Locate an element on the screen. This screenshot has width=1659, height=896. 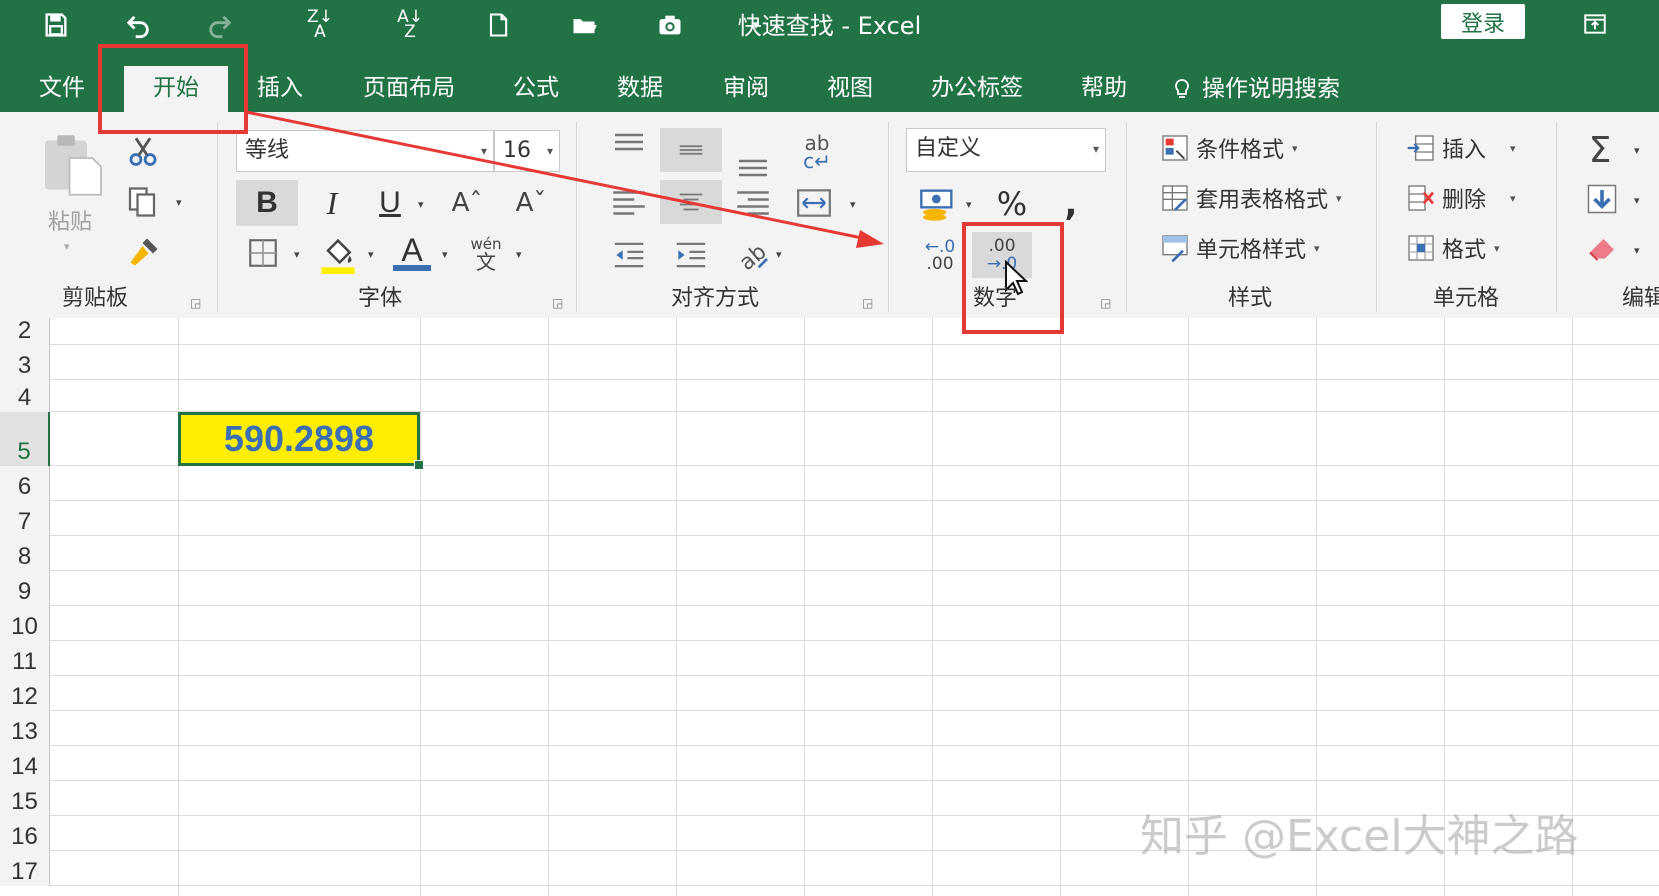
middle-align-icon is located at coordinates (691, 150).